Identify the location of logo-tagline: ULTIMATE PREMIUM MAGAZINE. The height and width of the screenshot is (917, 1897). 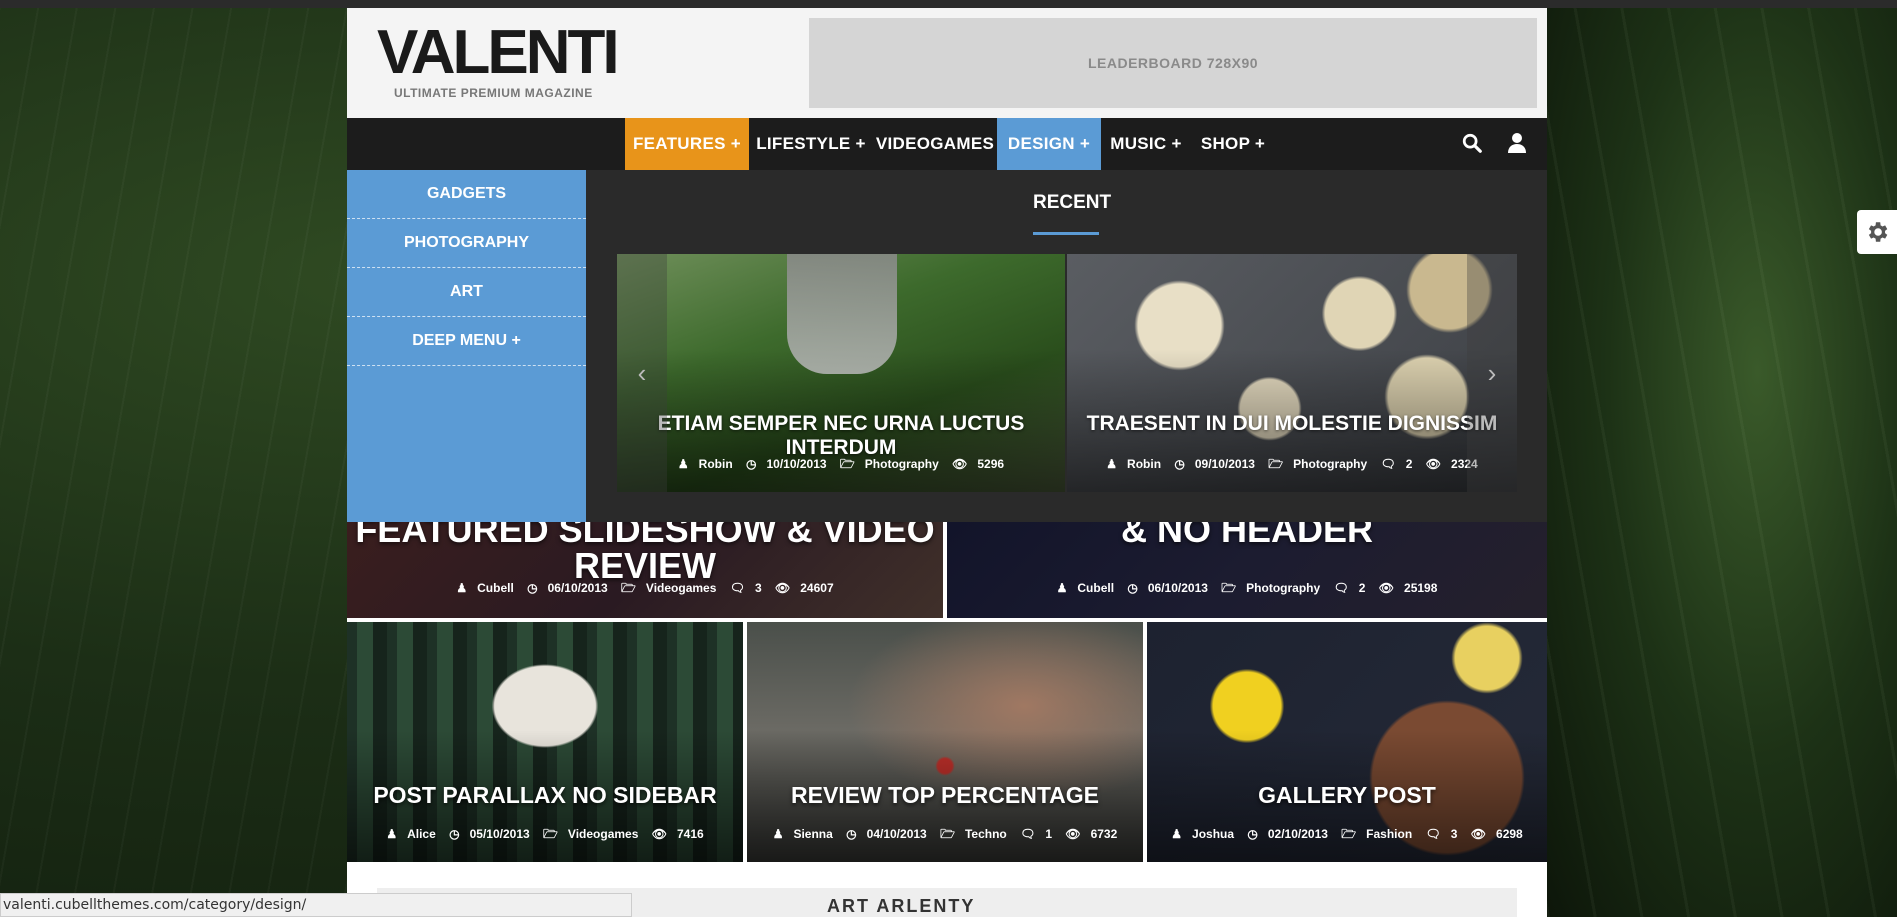
(493, 93).